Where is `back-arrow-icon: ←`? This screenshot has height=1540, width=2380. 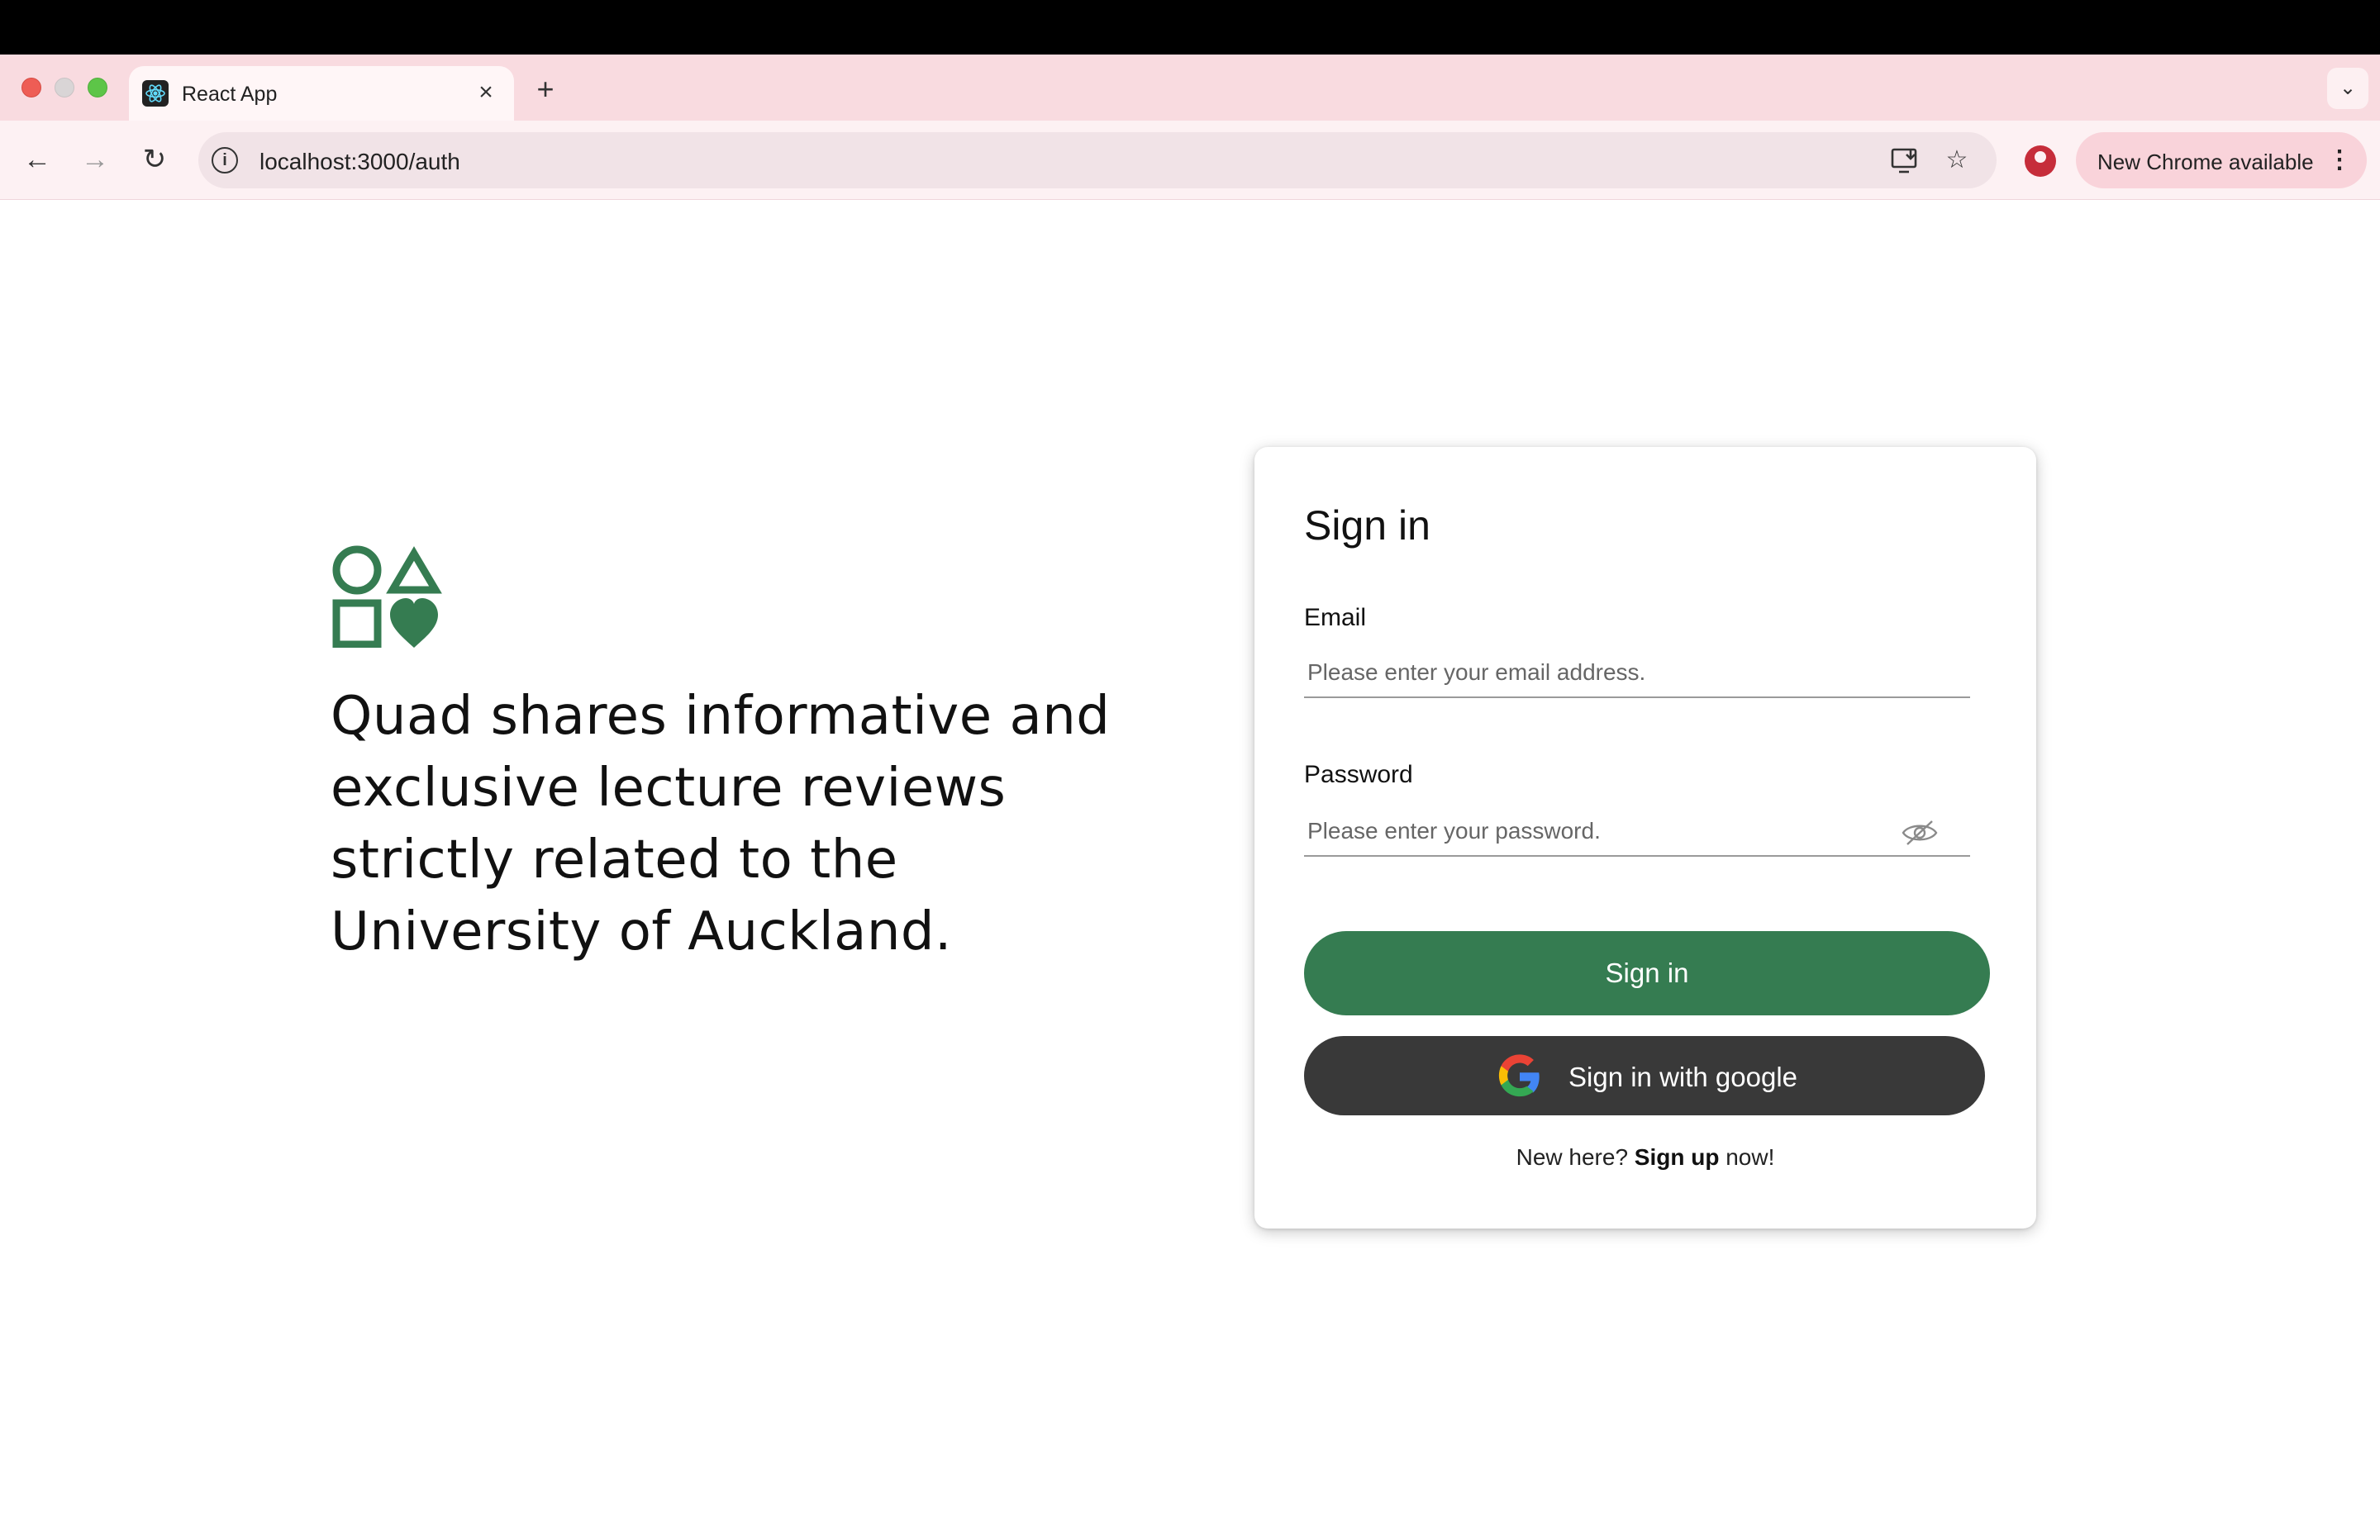 back-arrow-icon: ← is located at coordinates (37, 159).